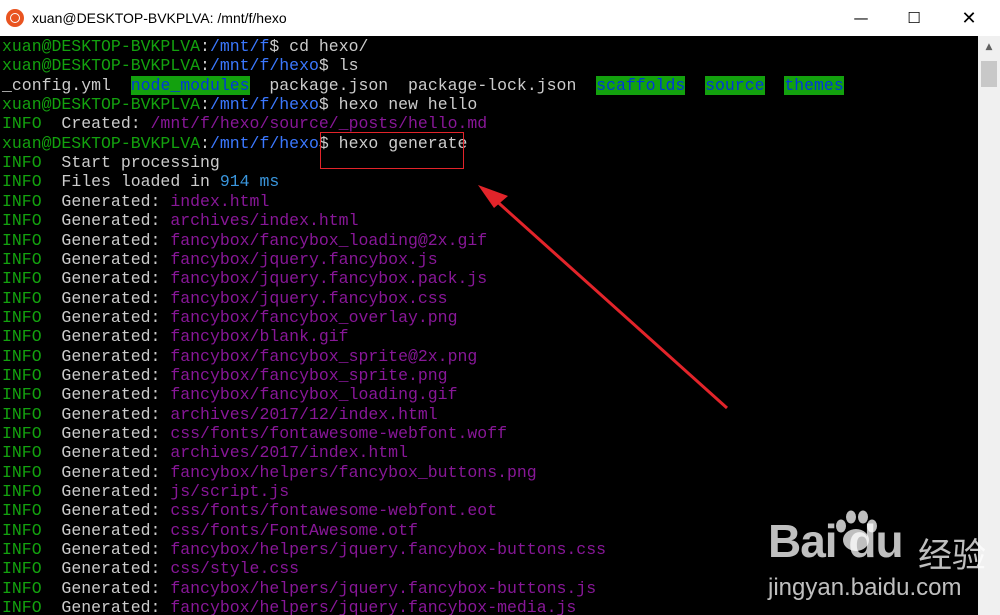  Describe the element at coordinates (856, 530) in the screenshot. I see `paw-icon` at that location.